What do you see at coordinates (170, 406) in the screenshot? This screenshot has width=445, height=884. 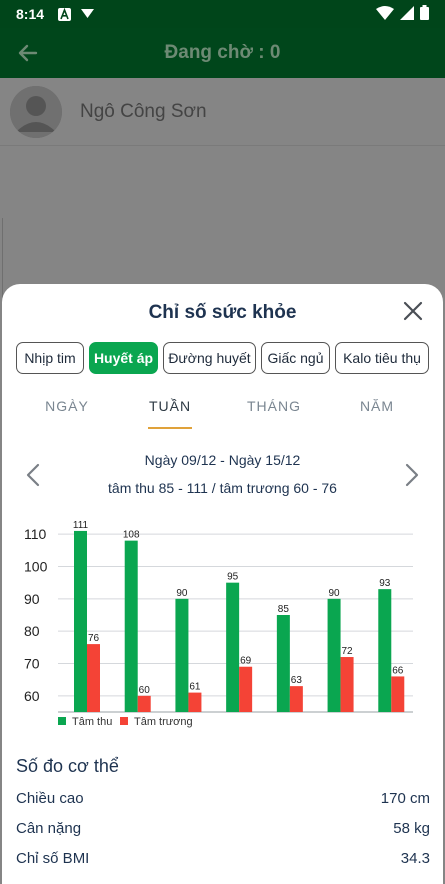 I see `period-week: TUẦN` at bounding box center [170, 406].